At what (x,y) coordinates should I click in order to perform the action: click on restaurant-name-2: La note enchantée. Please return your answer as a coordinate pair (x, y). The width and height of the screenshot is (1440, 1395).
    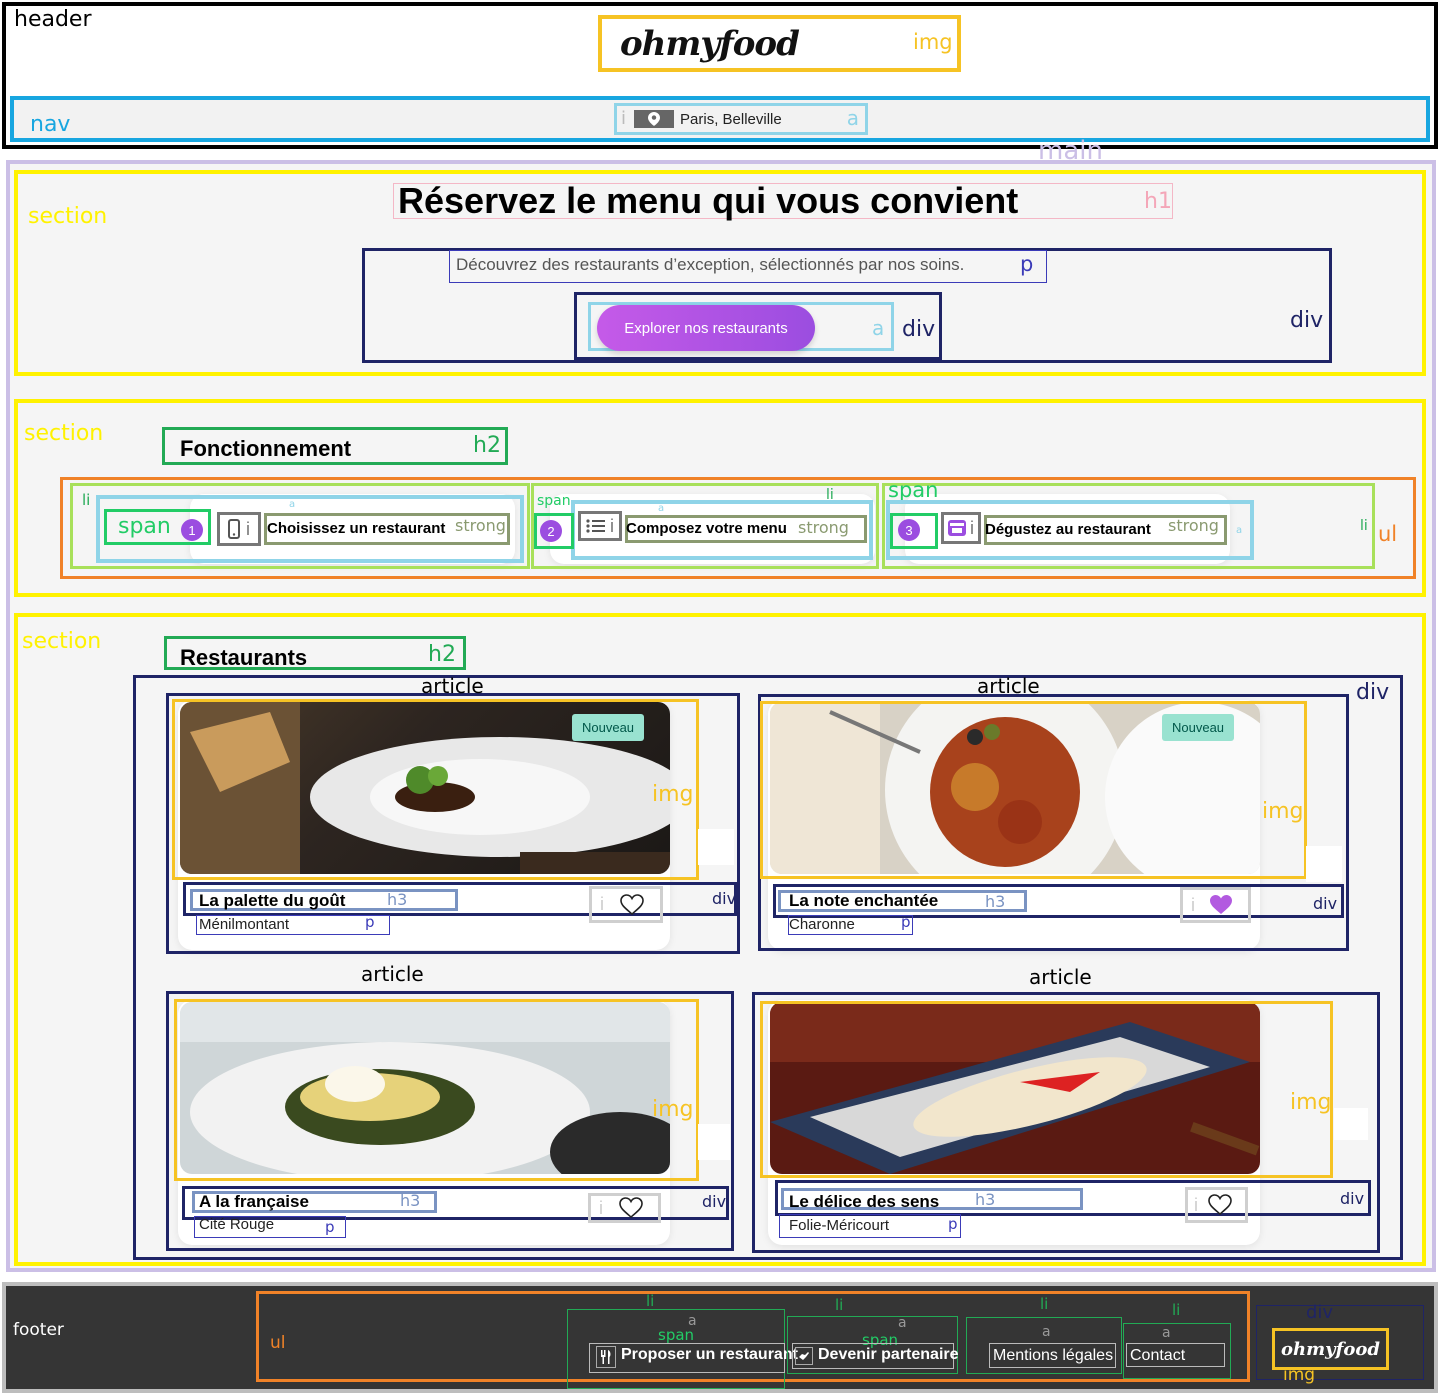
    Looking at the image, I should click on (864, 900).